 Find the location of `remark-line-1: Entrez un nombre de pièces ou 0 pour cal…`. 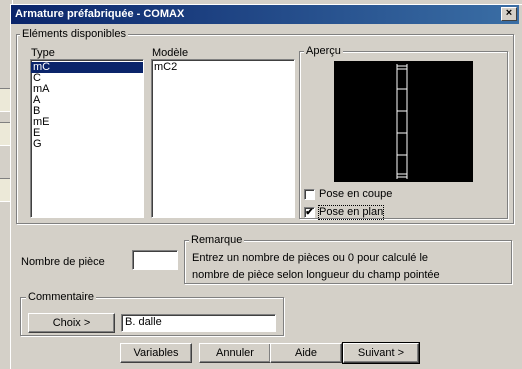

remark-line-1: Entrez un nombre de pièces ou 0 pour cal… is located at coordinates (310, 258).